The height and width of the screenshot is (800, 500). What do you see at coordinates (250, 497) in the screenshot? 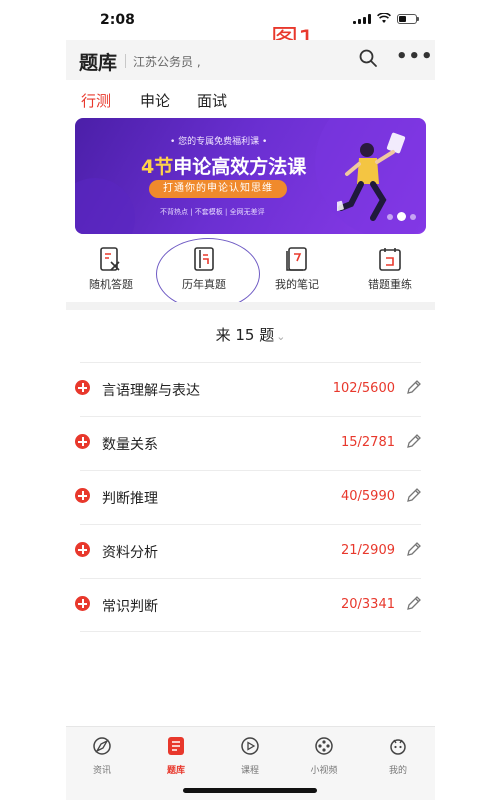
I see `category-row: 判断推理 40/5990` at bounding box center [250, 497].